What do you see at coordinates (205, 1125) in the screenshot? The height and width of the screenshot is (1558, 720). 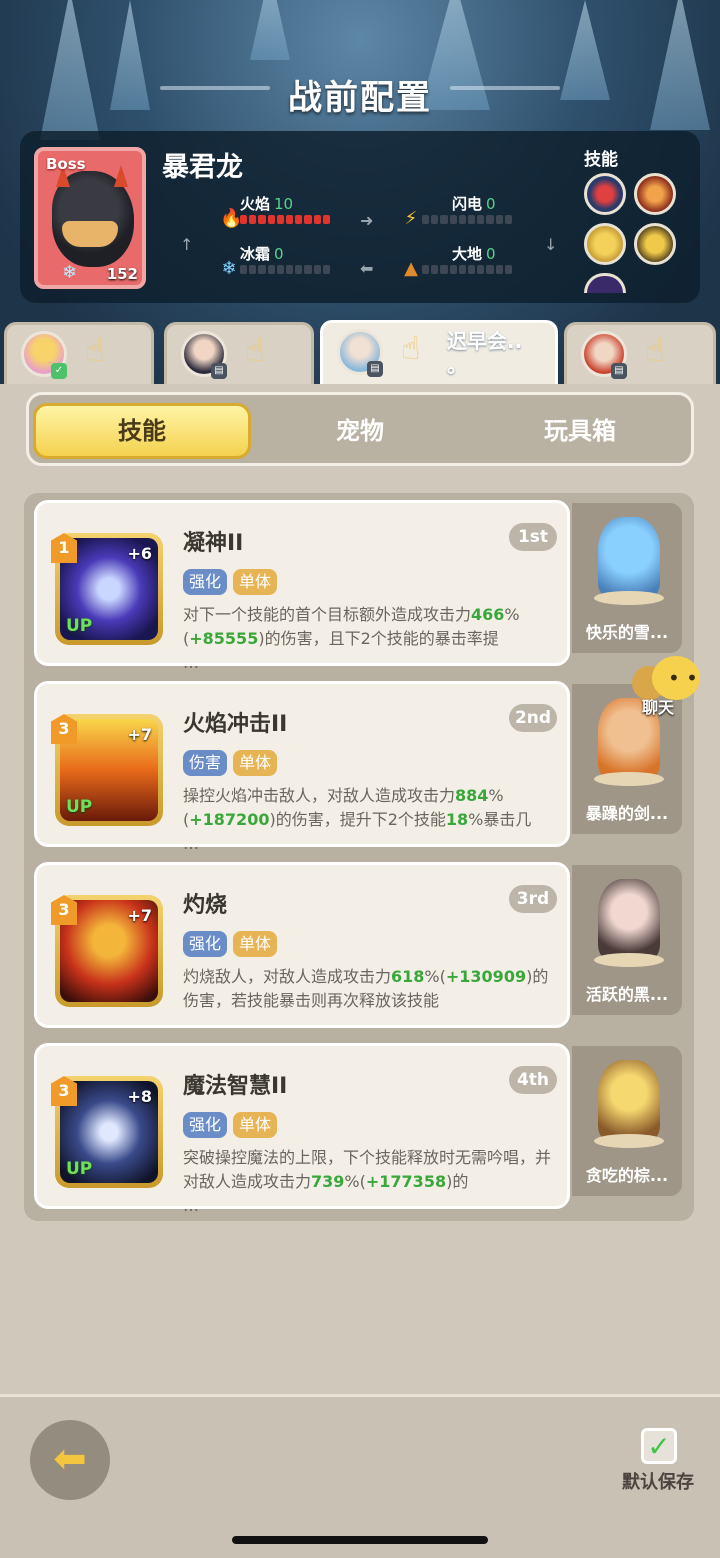 I see `skill-tag: 强化` at bounding box center [205, 1125].